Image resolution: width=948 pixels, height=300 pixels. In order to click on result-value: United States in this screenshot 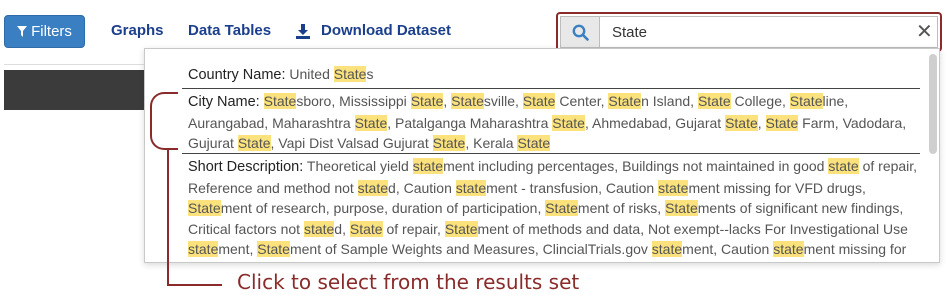, I will do `click(331, 74)`.